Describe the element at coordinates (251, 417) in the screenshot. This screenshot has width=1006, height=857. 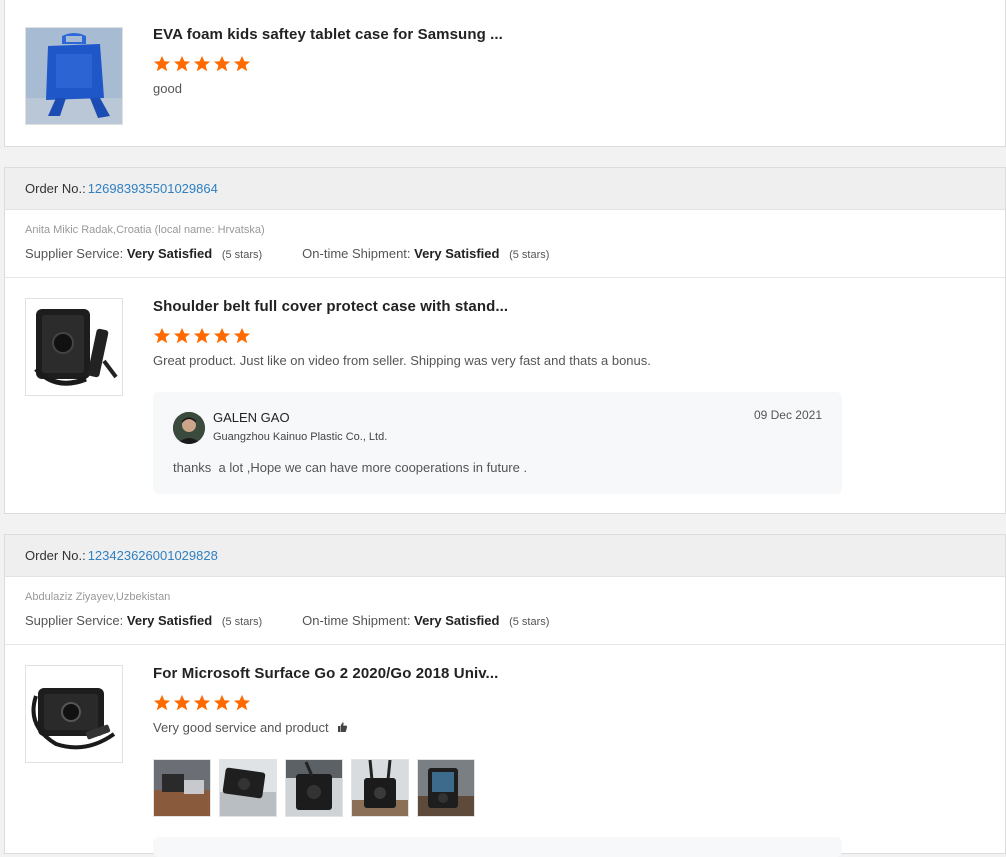
I see `reply-author-name: GALEN GAO` at that location.